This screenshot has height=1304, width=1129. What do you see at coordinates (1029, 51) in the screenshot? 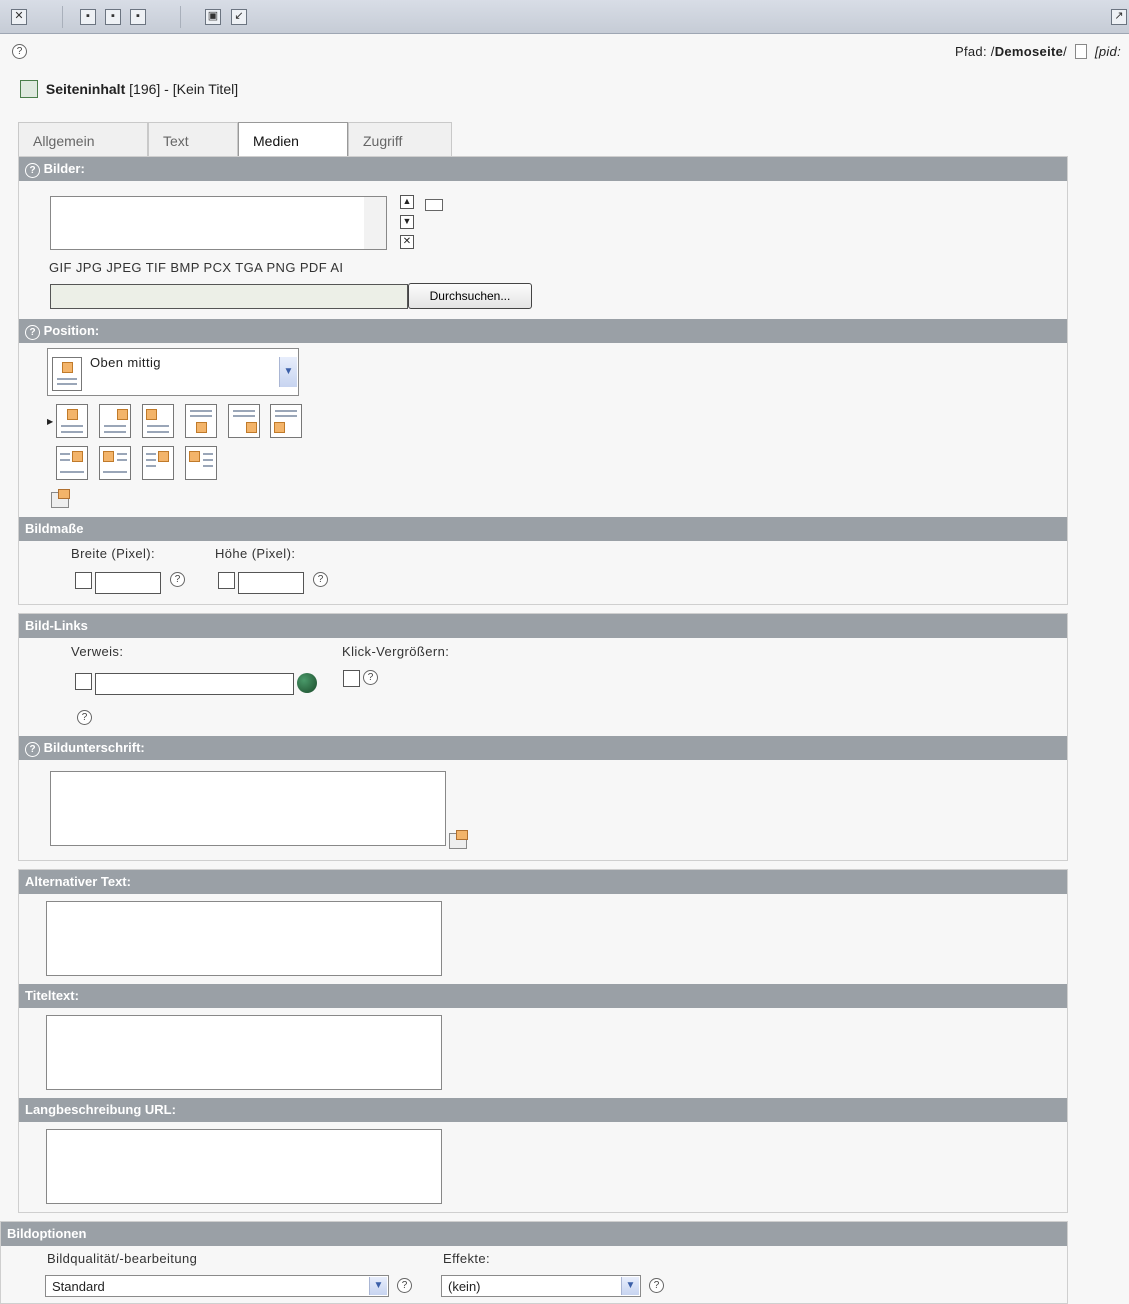
I see `path-page: Demoseite` at bounding box center [1029, 51].